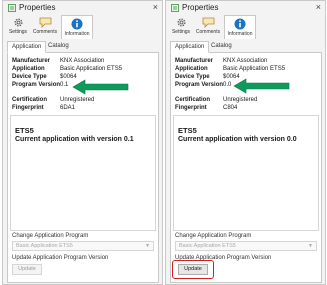  I want to click on update-version-label: Update Application Program Version, so click(60, 258).